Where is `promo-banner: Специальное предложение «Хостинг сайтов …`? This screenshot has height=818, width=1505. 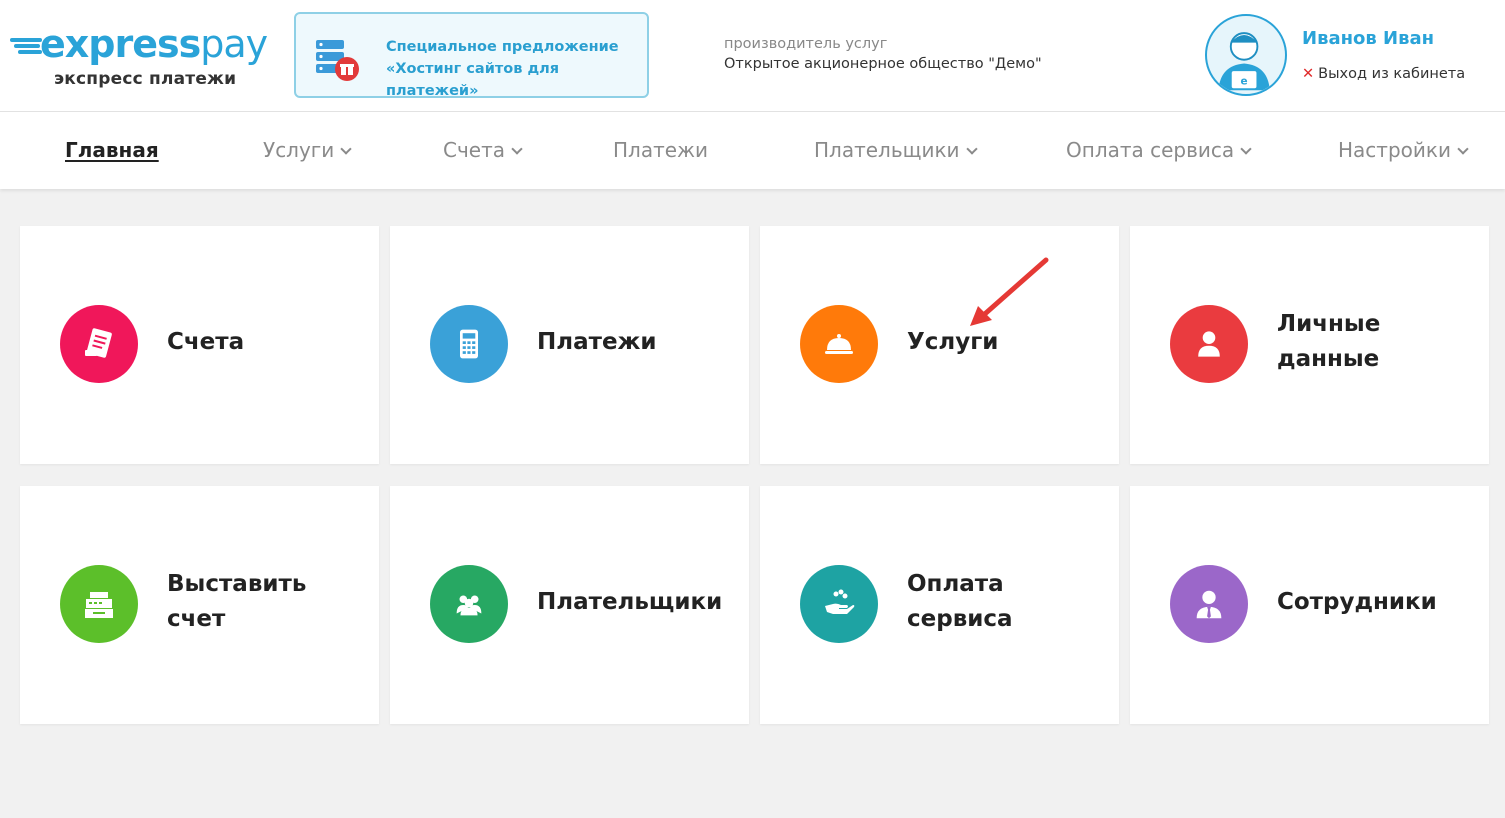
promo-banner: Специальное предложение «Хостинг сайтов … is located at coordinates (471, 55).